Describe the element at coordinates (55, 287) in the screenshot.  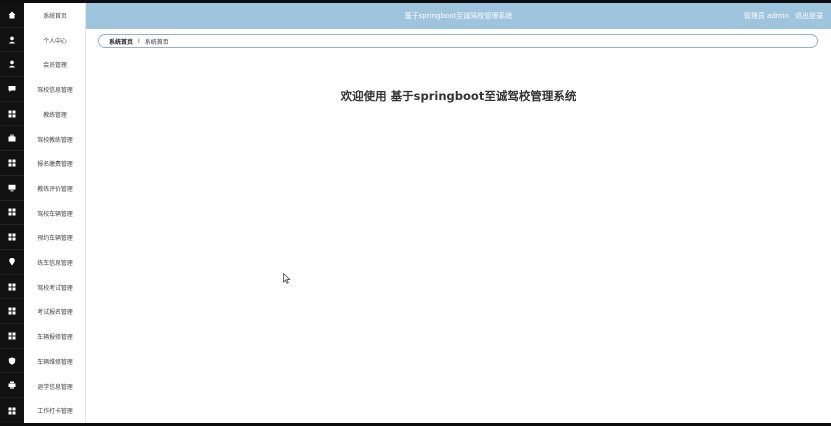
I see `sidebar-item-school-exams: 驾校考试管理` at that location.